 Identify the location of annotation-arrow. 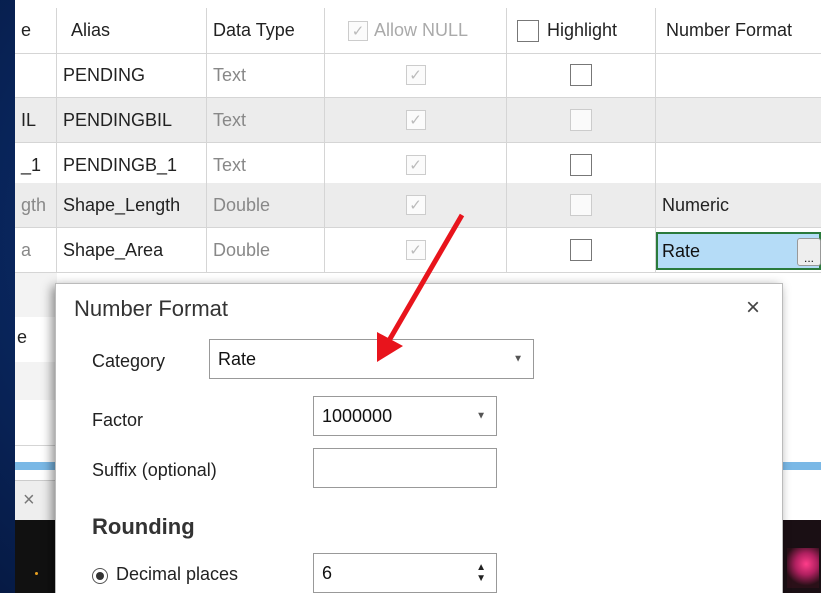
(421, 287).